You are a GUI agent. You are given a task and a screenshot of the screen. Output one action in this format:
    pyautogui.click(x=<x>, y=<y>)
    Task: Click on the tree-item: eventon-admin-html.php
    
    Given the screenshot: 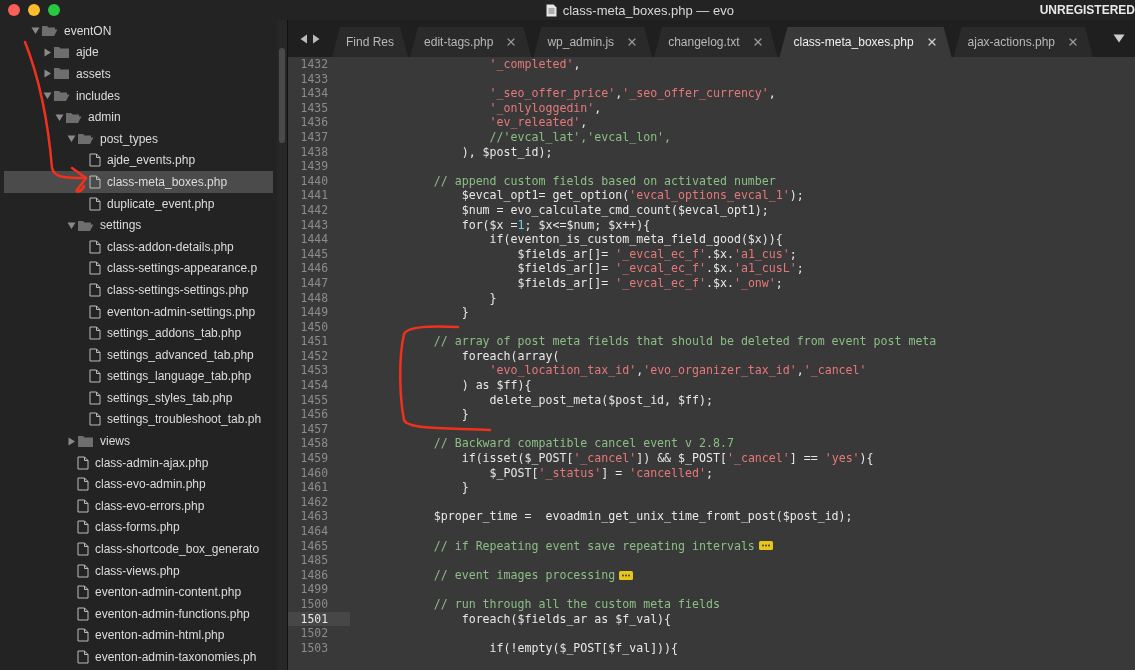 What is the action you would take?
    pyautogui.click(x=138, y=635)
    